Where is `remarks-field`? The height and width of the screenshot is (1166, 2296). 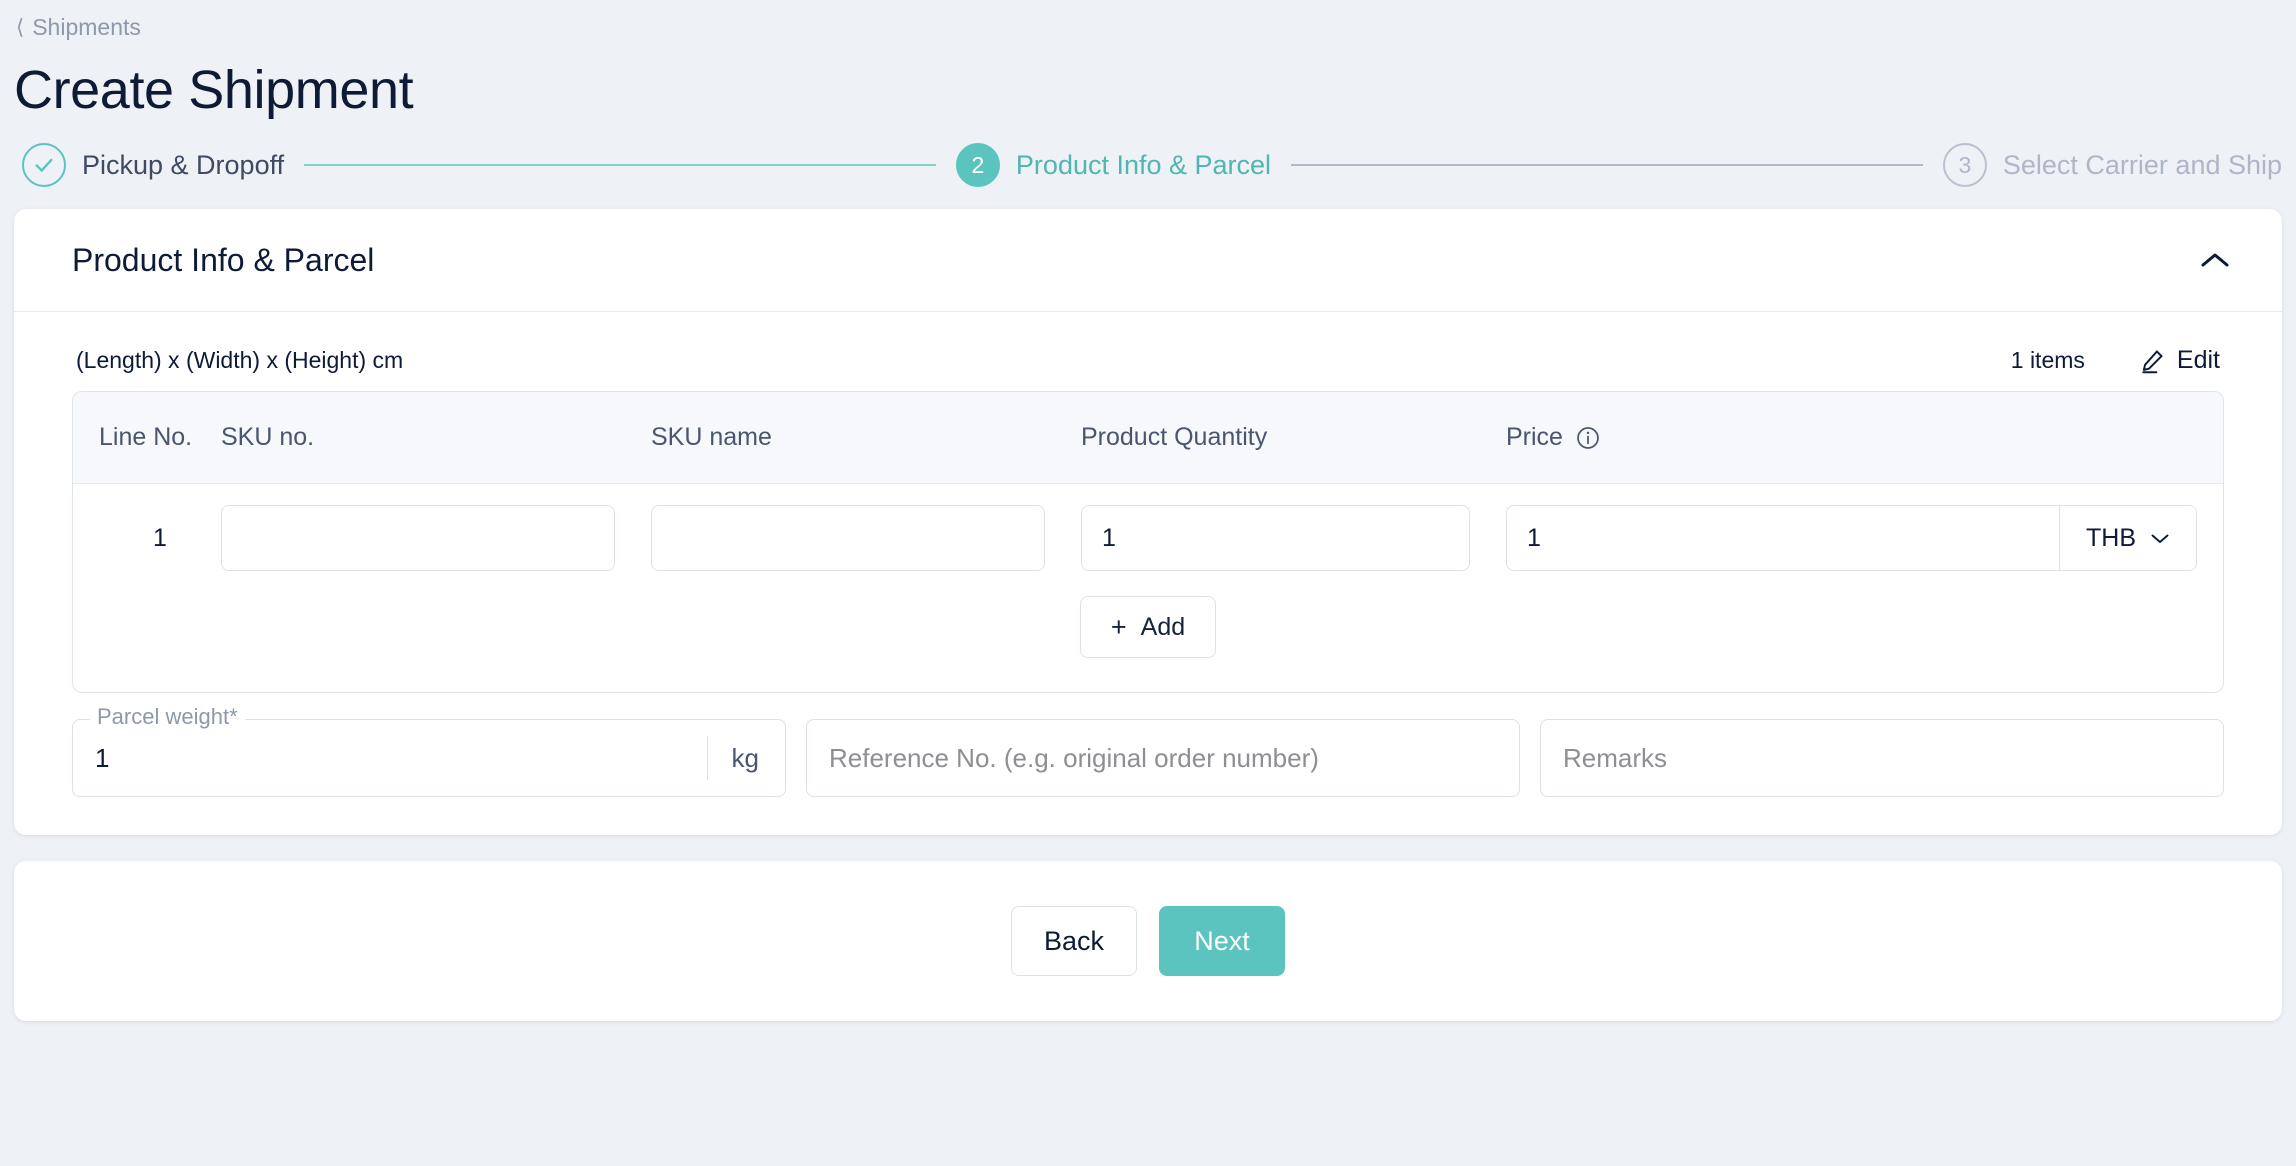 remarks-field is located at coordinates (1882, 758).